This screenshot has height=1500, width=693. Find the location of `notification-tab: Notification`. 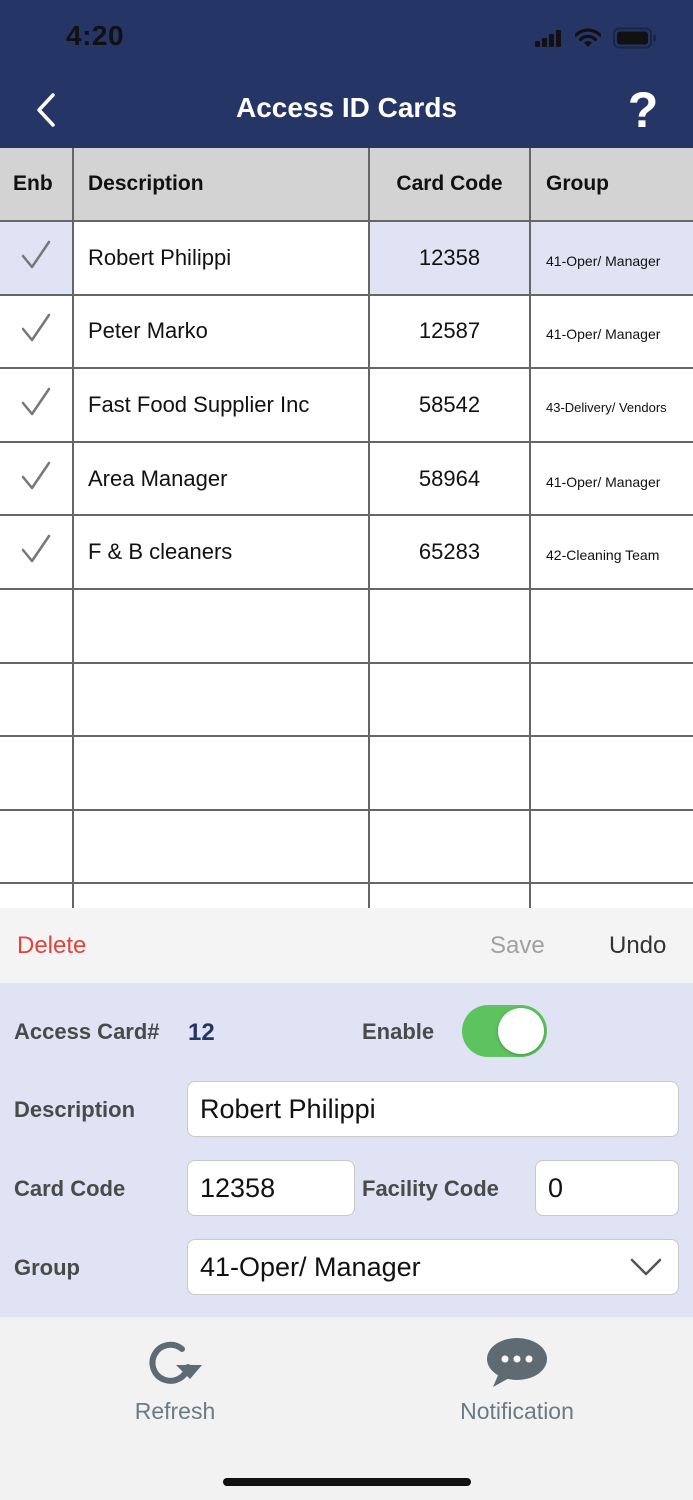

notification-tab: Notification is located at coordinates (517, 1381).